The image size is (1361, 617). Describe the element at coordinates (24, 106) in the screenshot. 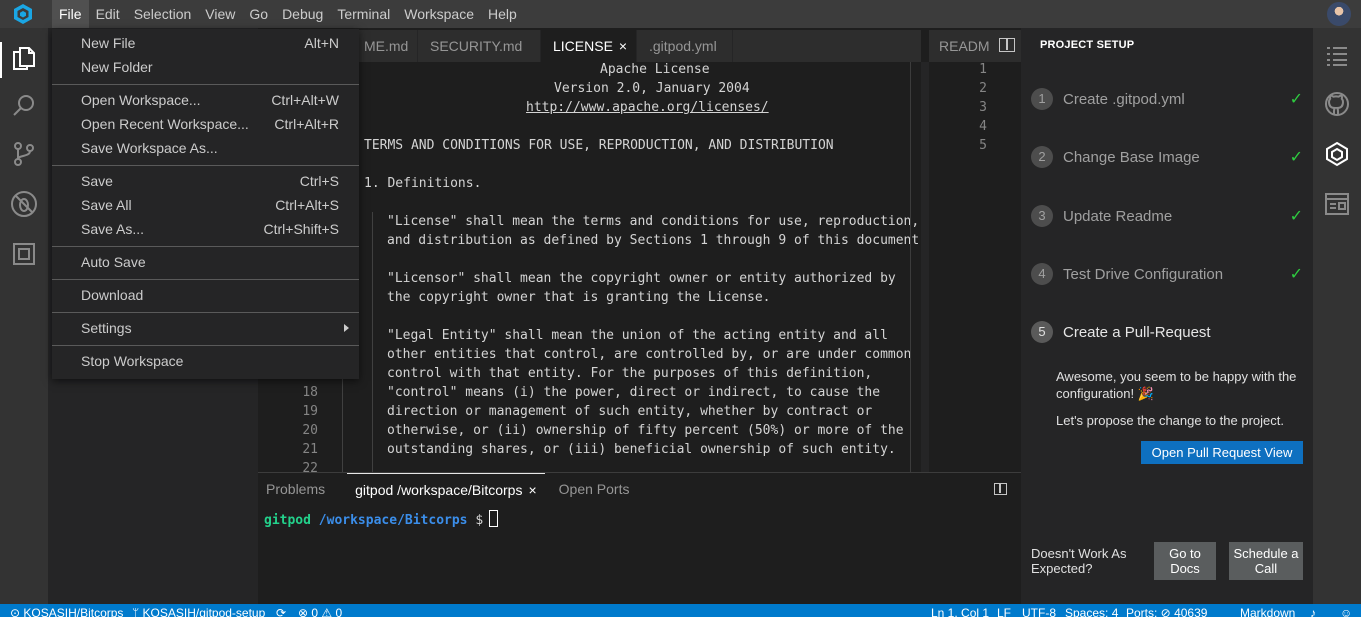

I see `search-icon` at that location.